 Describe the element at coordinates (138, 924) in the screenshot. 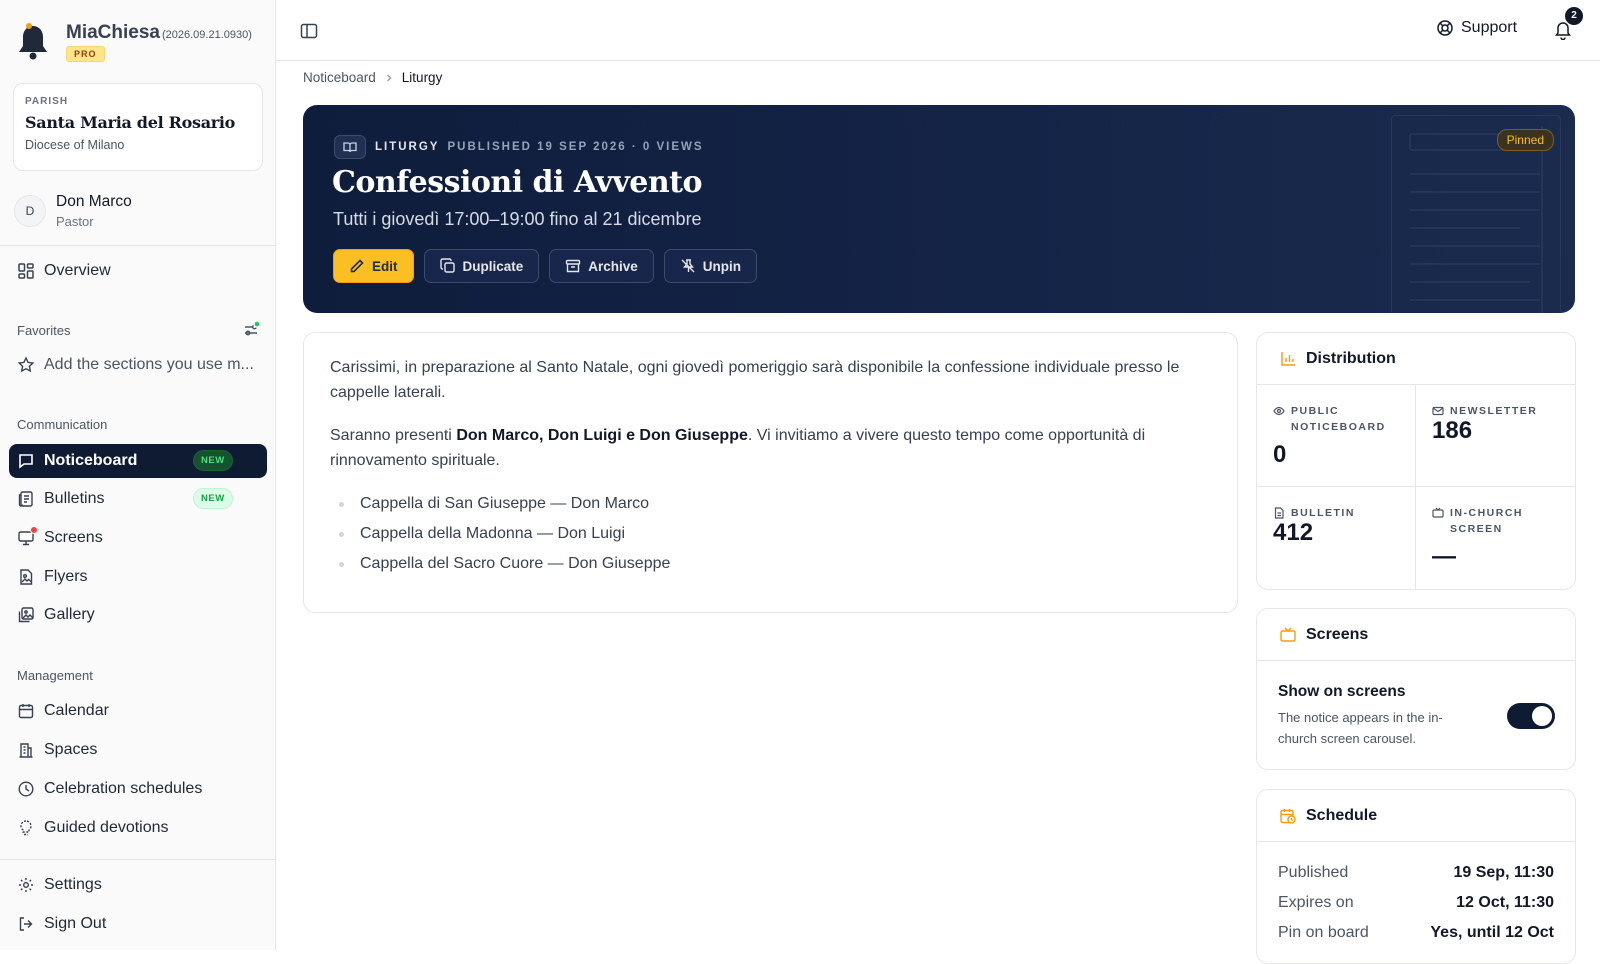

I see `sidebar-item-sign-out: Sign Out` at that location.